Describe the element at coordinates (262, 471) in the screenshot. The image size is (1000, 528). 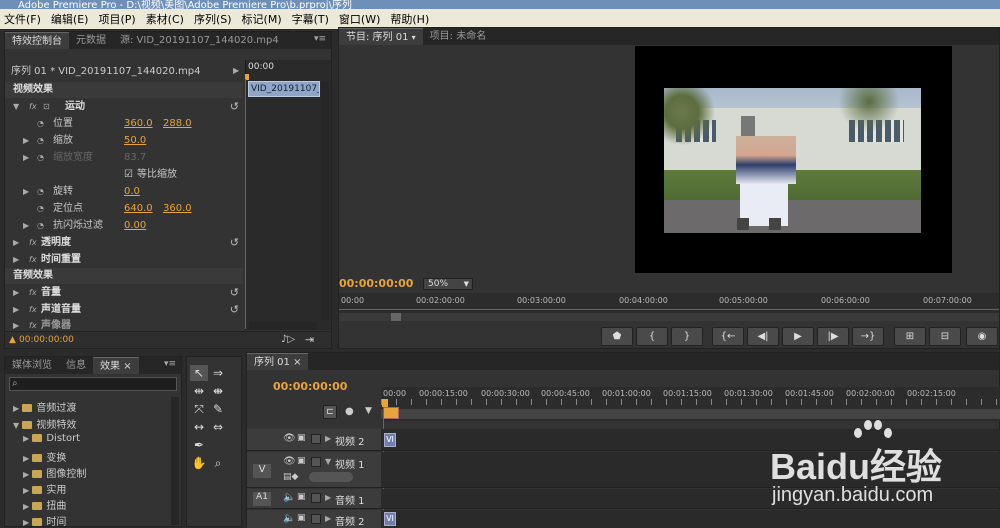
I see `source-track-v: V` at that location.